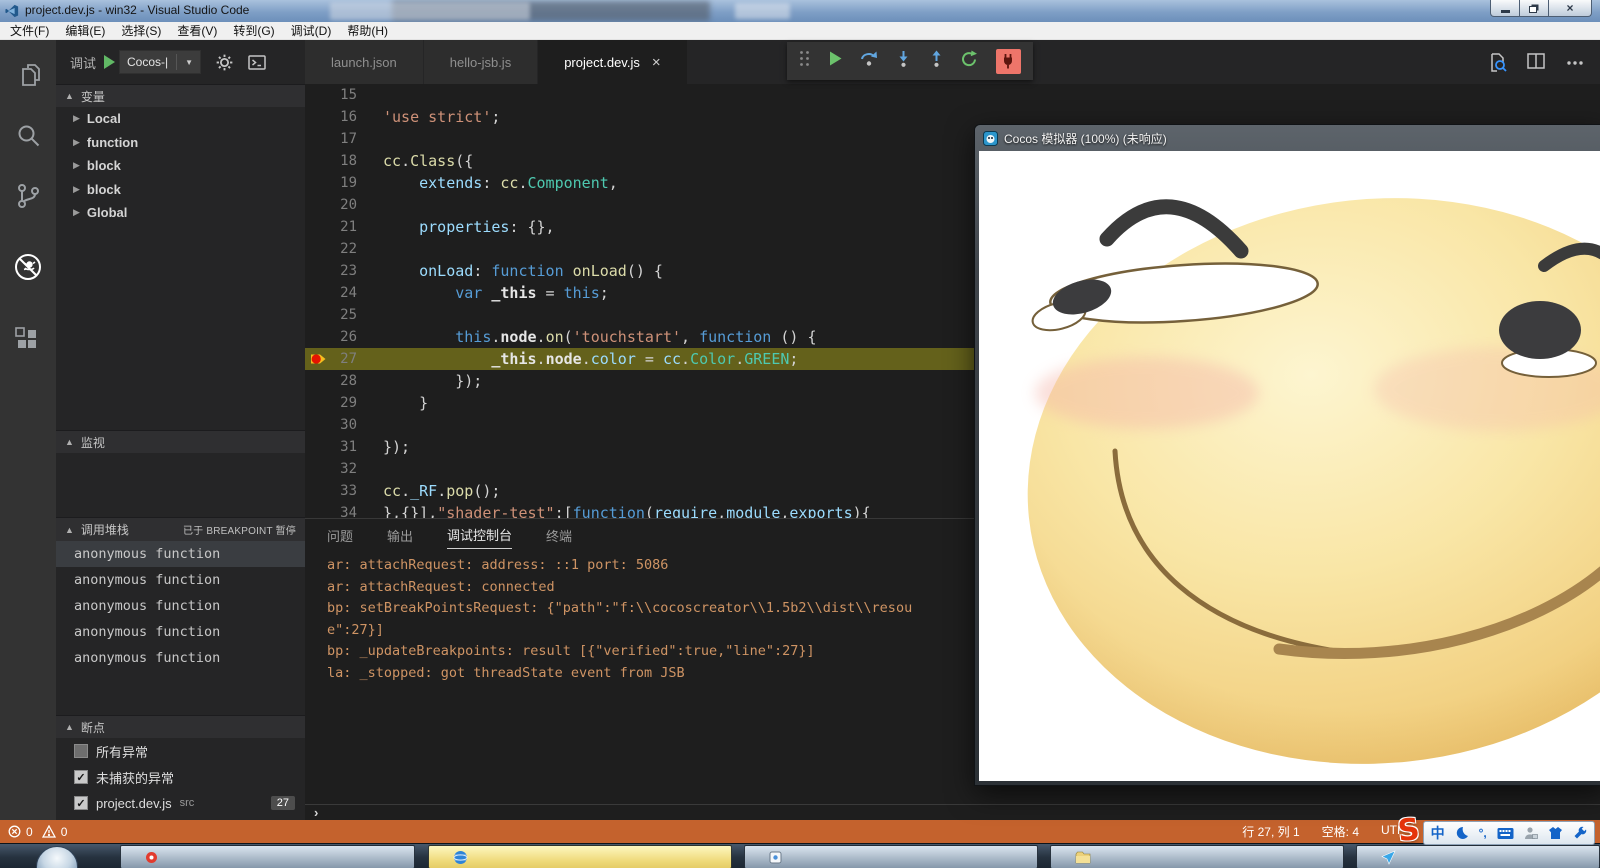 The width and height of the screenshot is (1600, 868). What do you see at coordinates (81, 751) in the screenshot?
I see `checkbox` at bounding box center [81, 751].